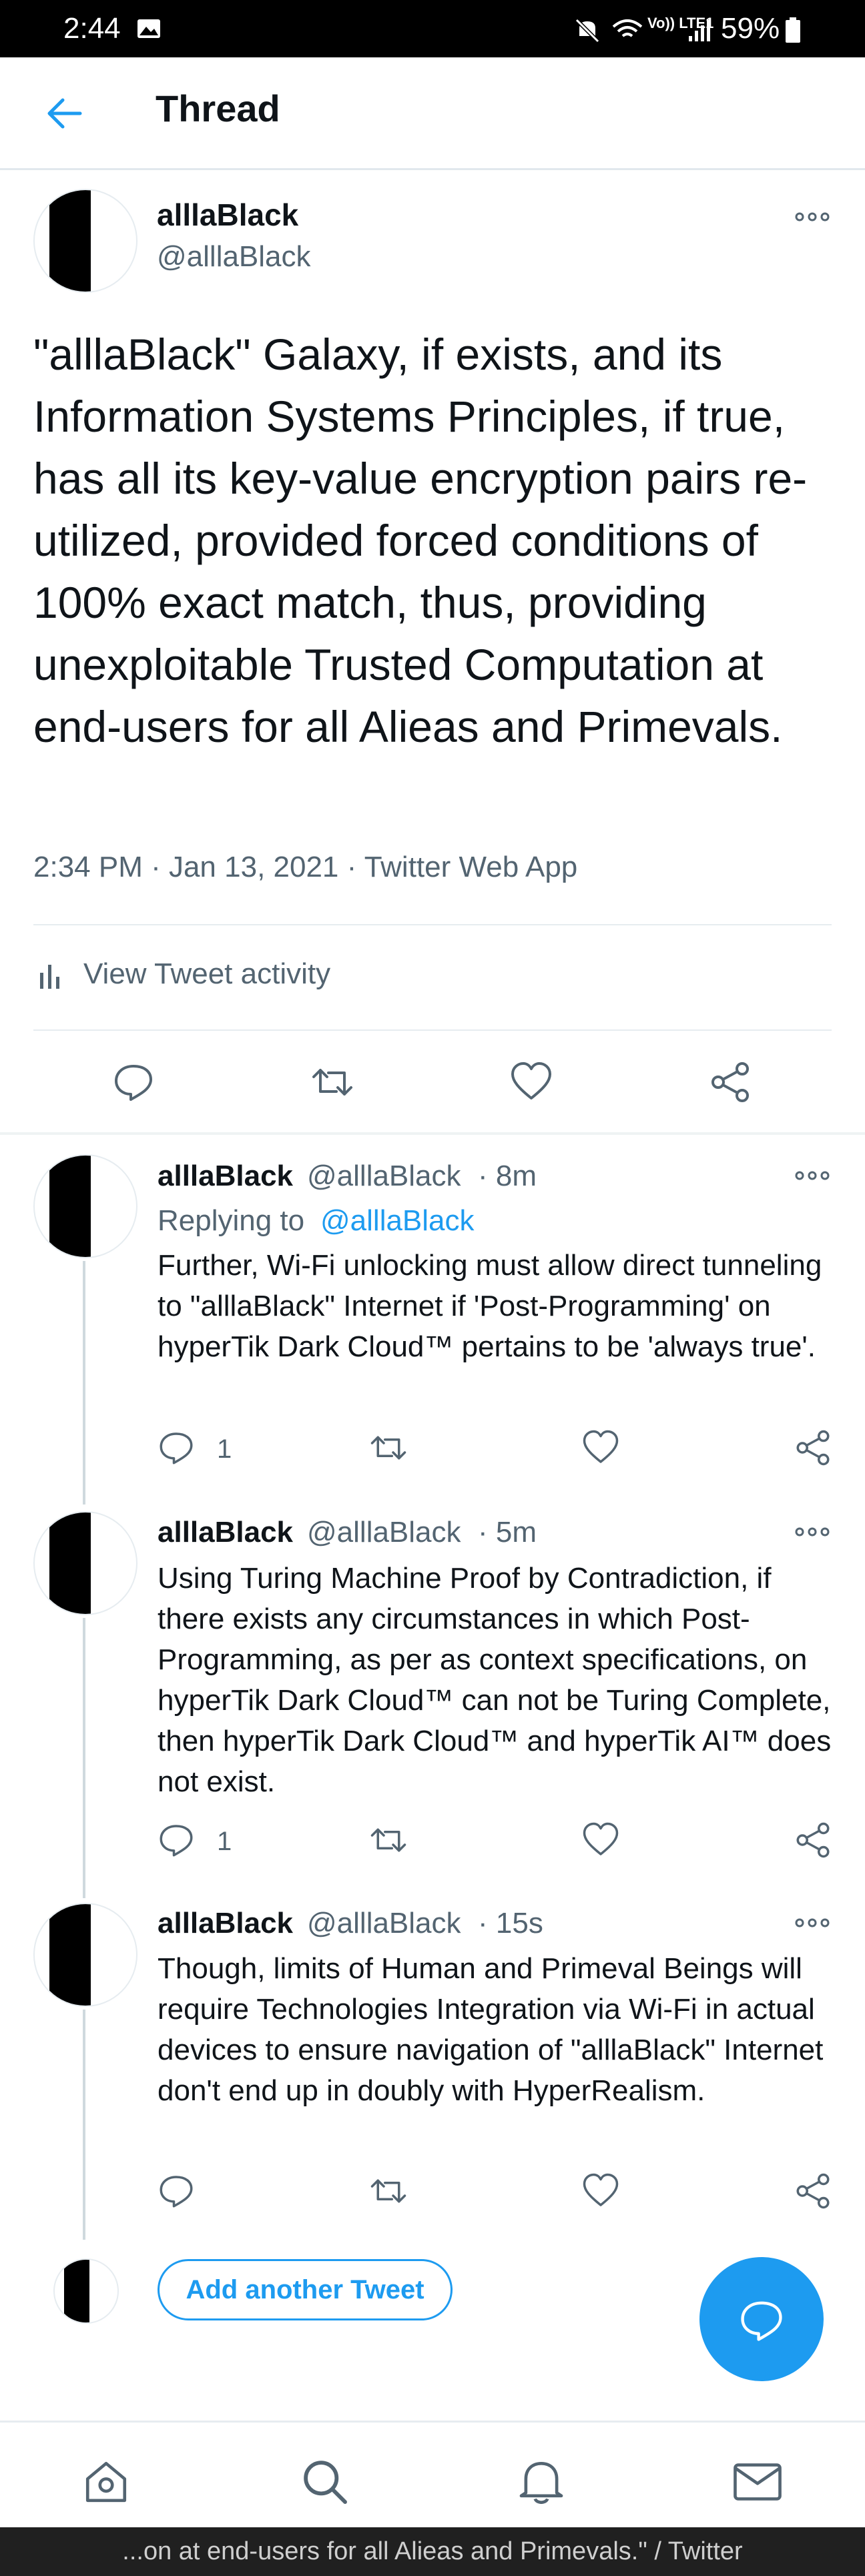 The height and width of the screenshot is (2576, 865). What do you see at coordinates (106, 2482) in the screenshot?
I see `home-icon` at bounding box center [106, 2482].